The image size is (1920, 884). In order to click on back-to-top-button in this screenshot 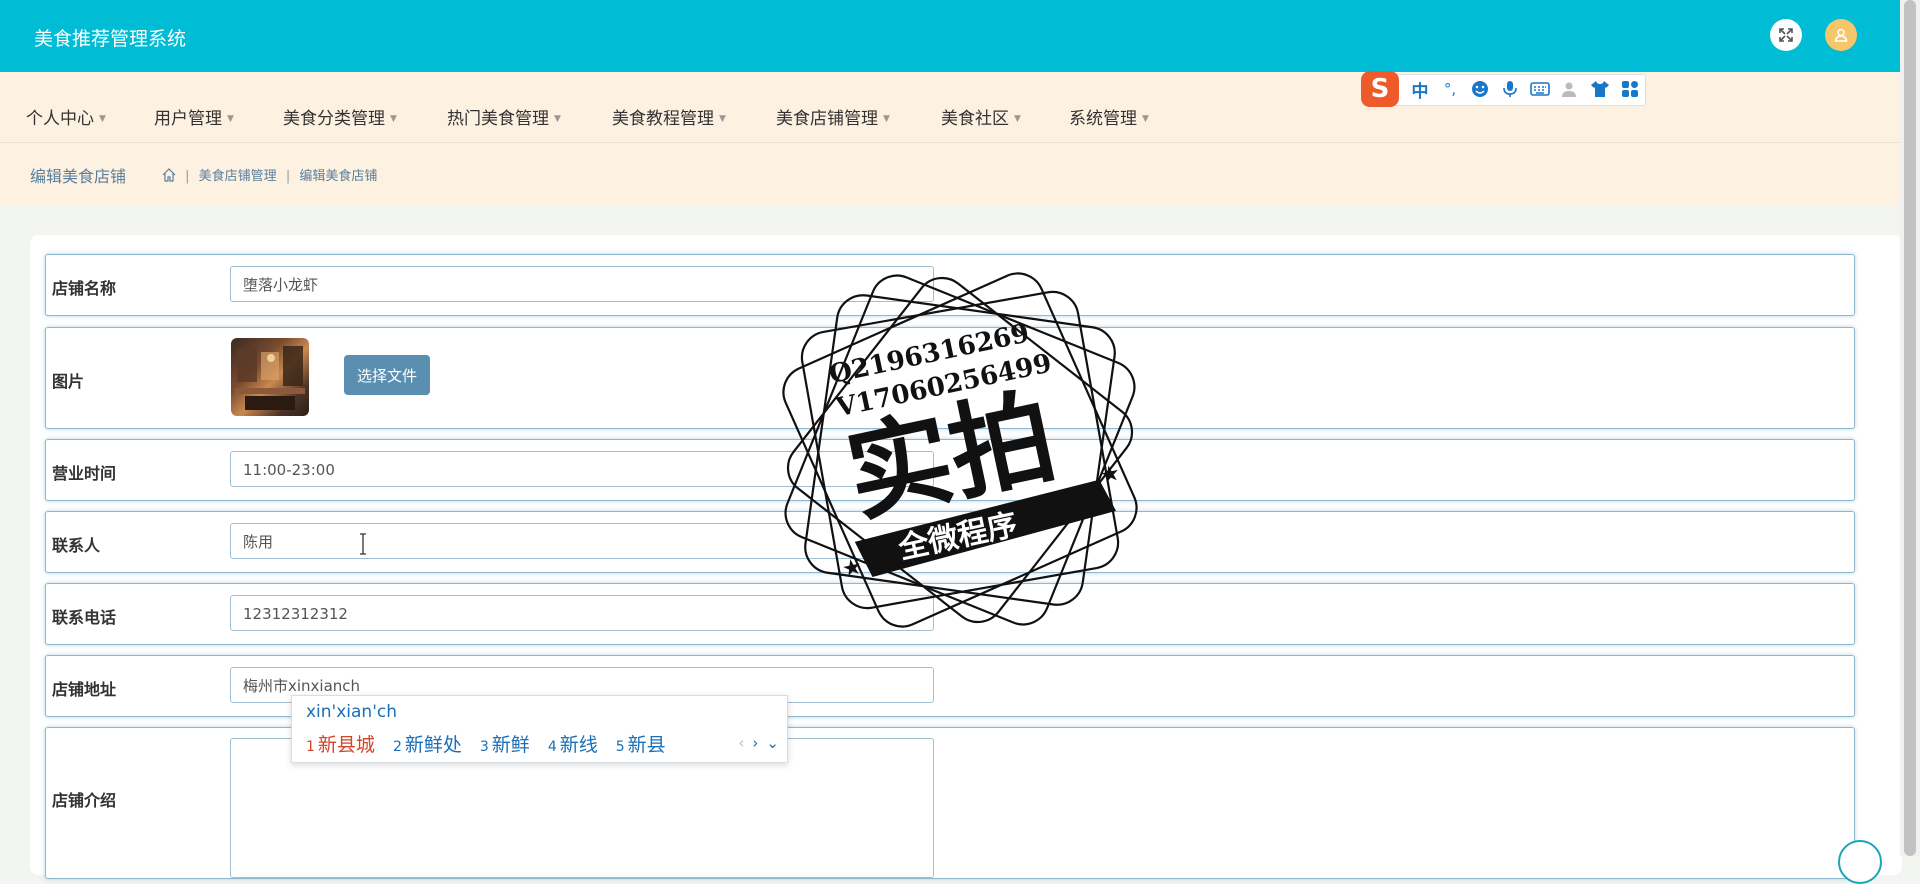, I will do `click(1860, 862)`.